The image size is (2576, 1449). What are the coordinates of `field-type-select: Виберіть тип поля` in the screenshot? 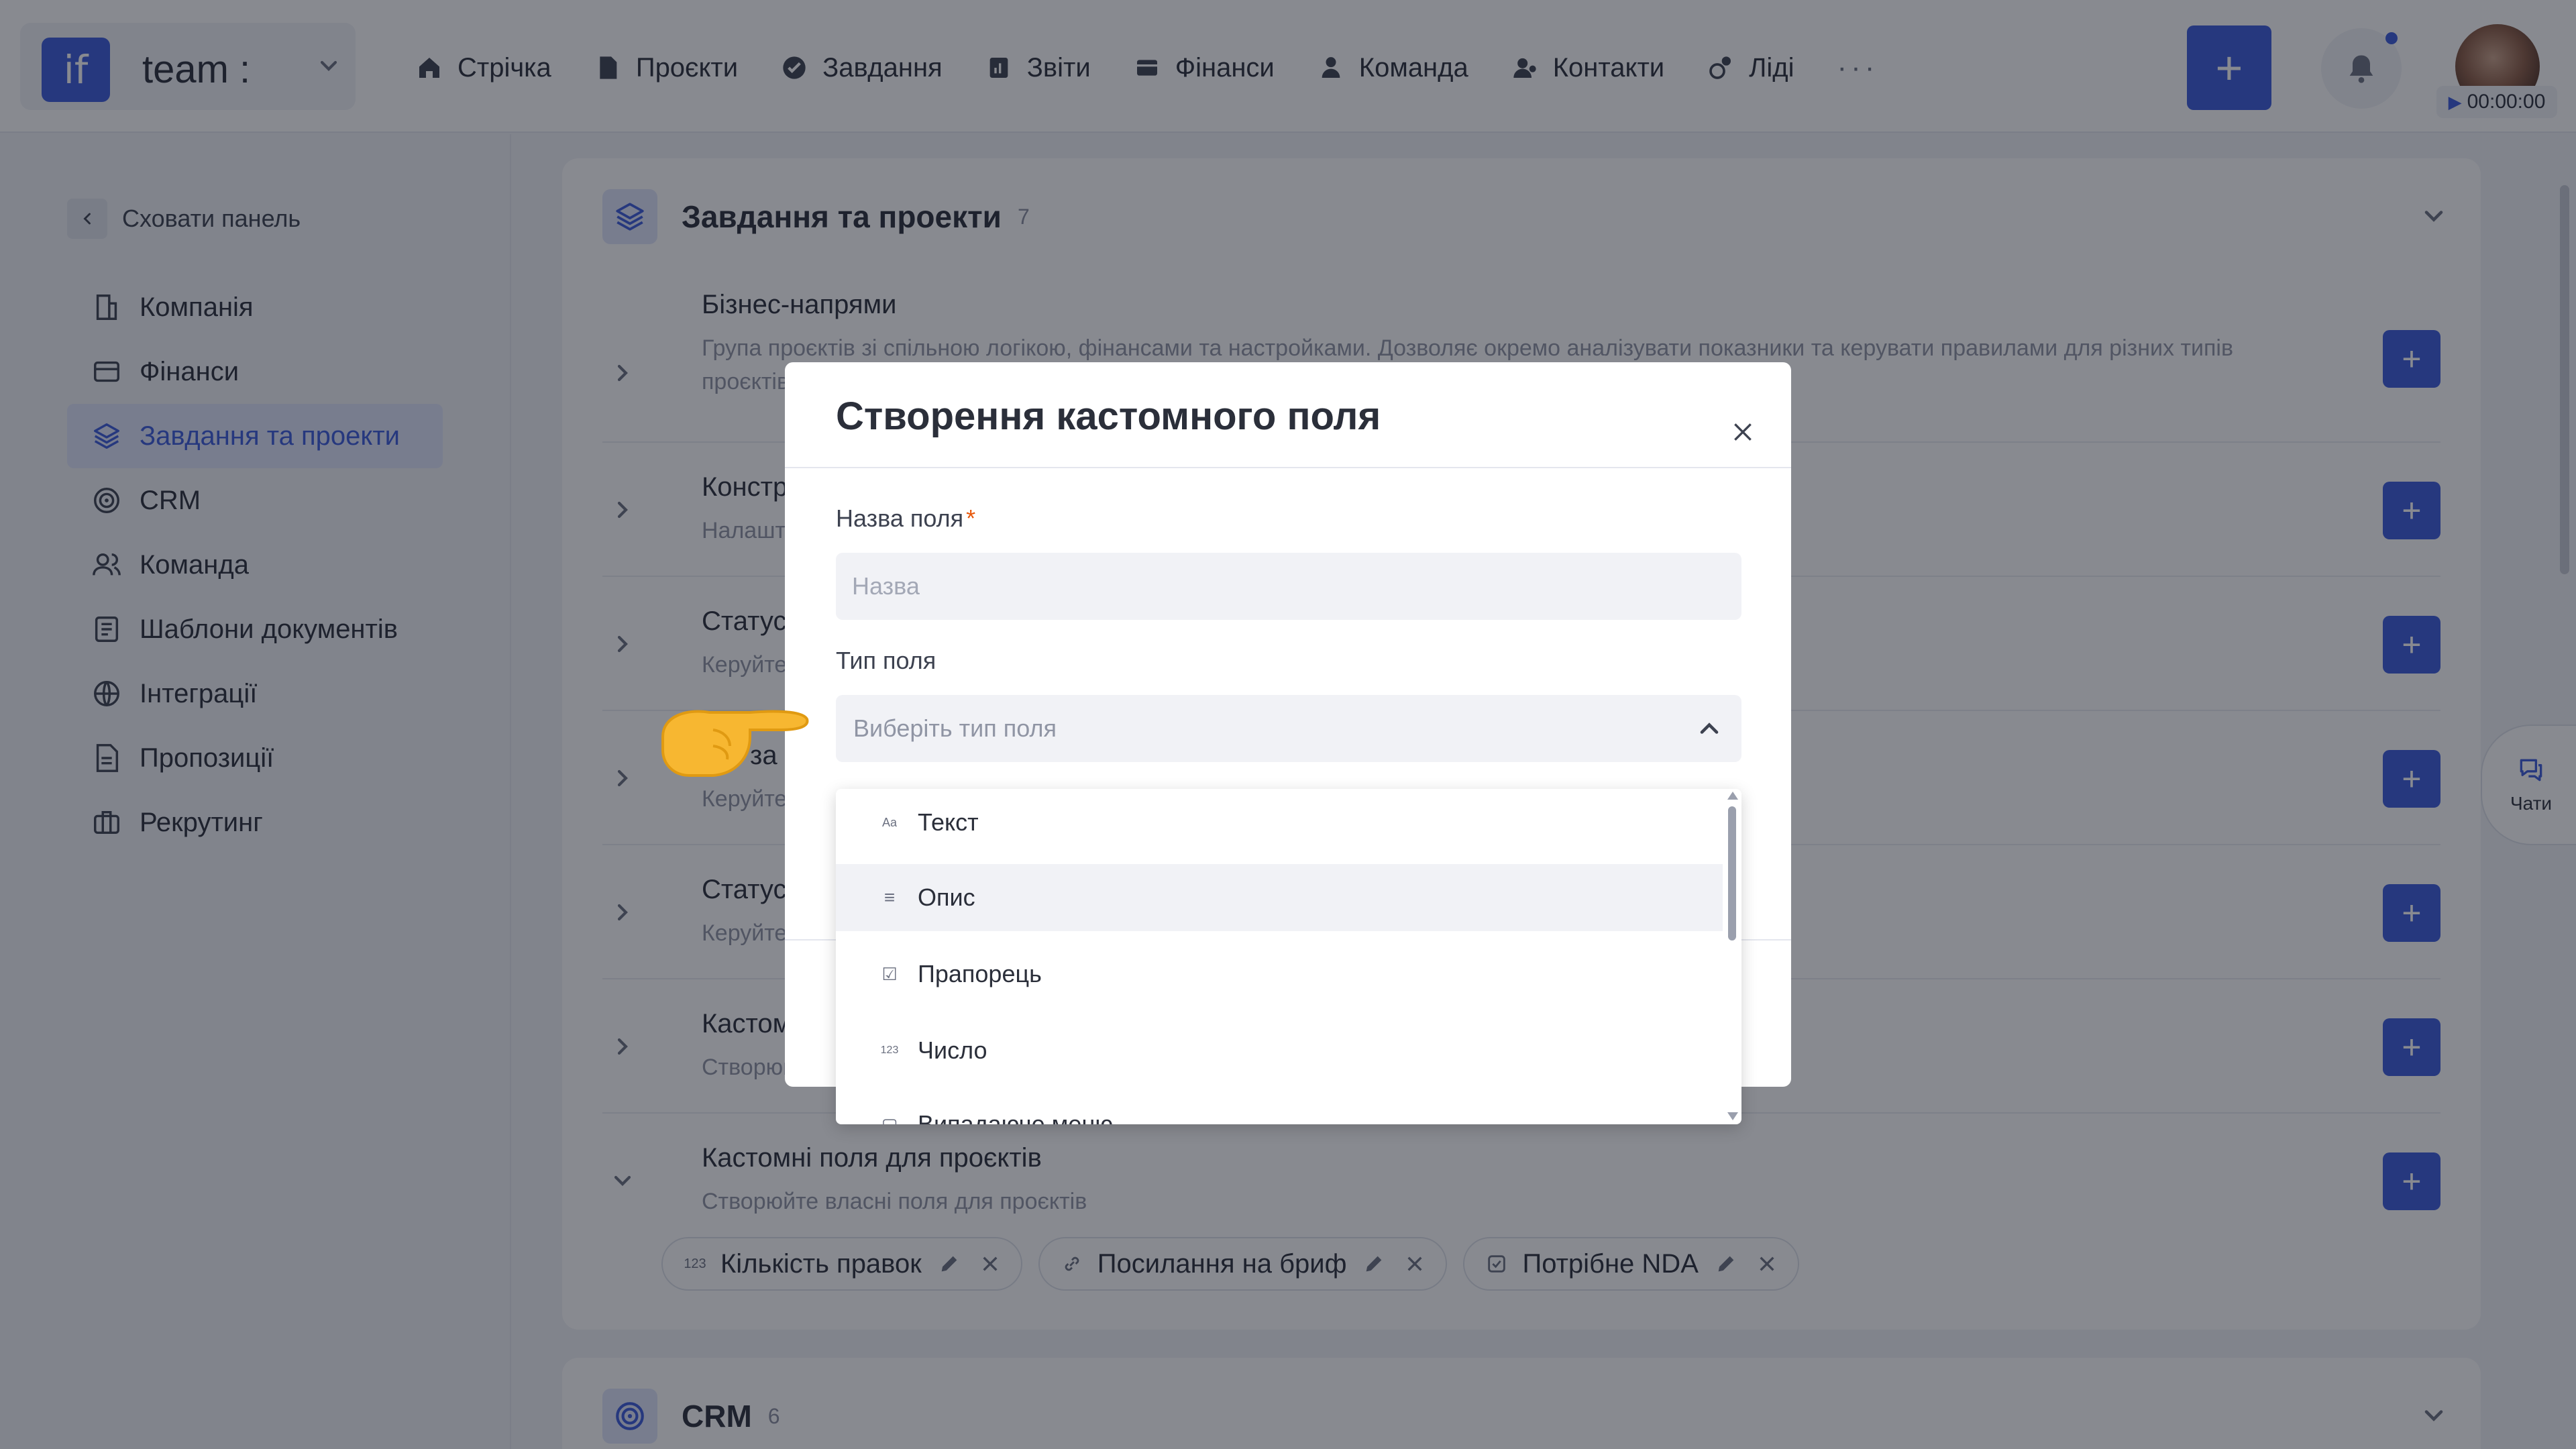 It's located at (1288, 728).